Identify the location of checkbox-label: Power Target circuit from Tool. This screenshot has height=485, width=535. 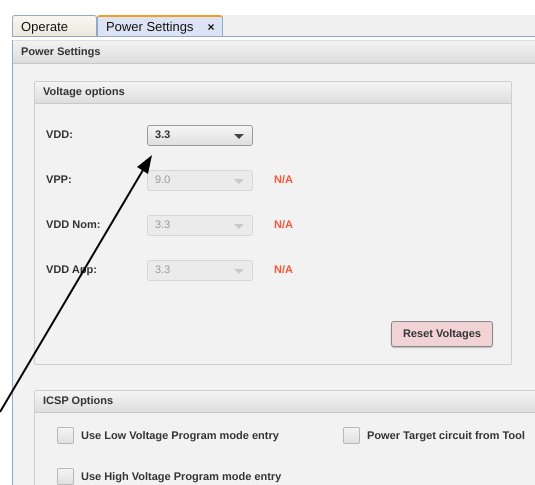
(446, 436).